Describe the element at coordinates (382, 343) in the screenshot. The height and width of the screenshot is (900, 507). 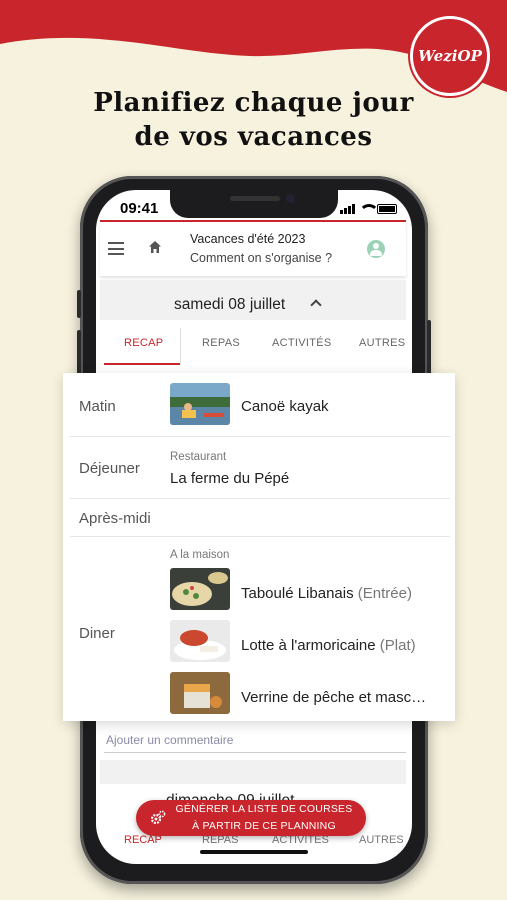
I see `tab-autres: AUTRES` at that location.